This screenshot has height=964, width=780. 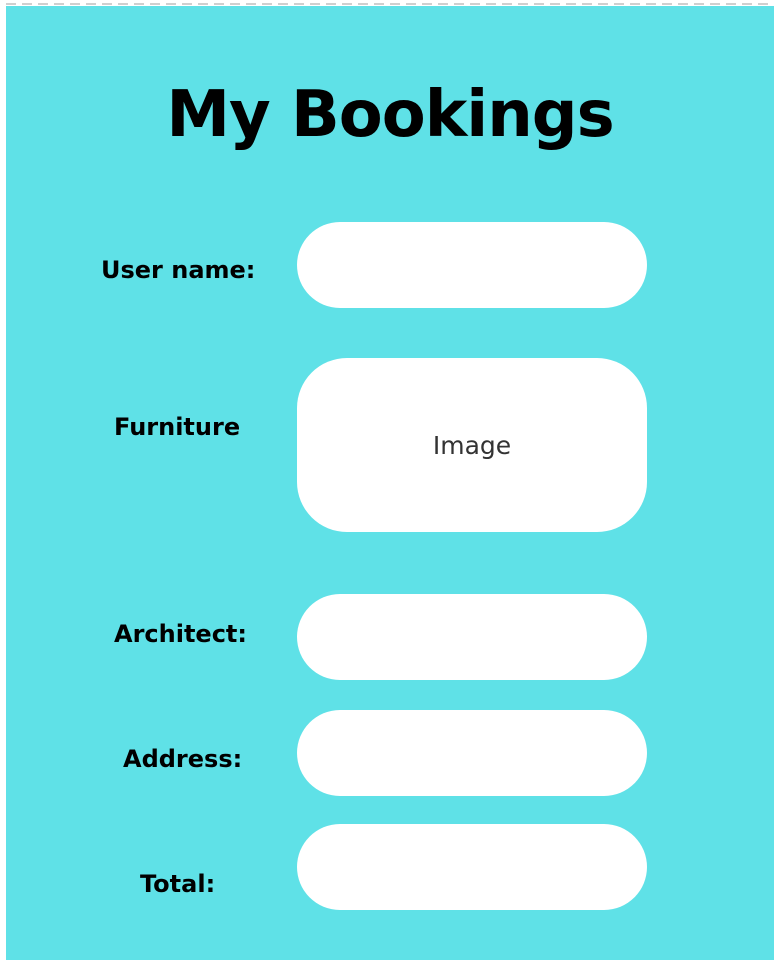 I want to click on page-title: My Bookings, so click(x=390, y=115).